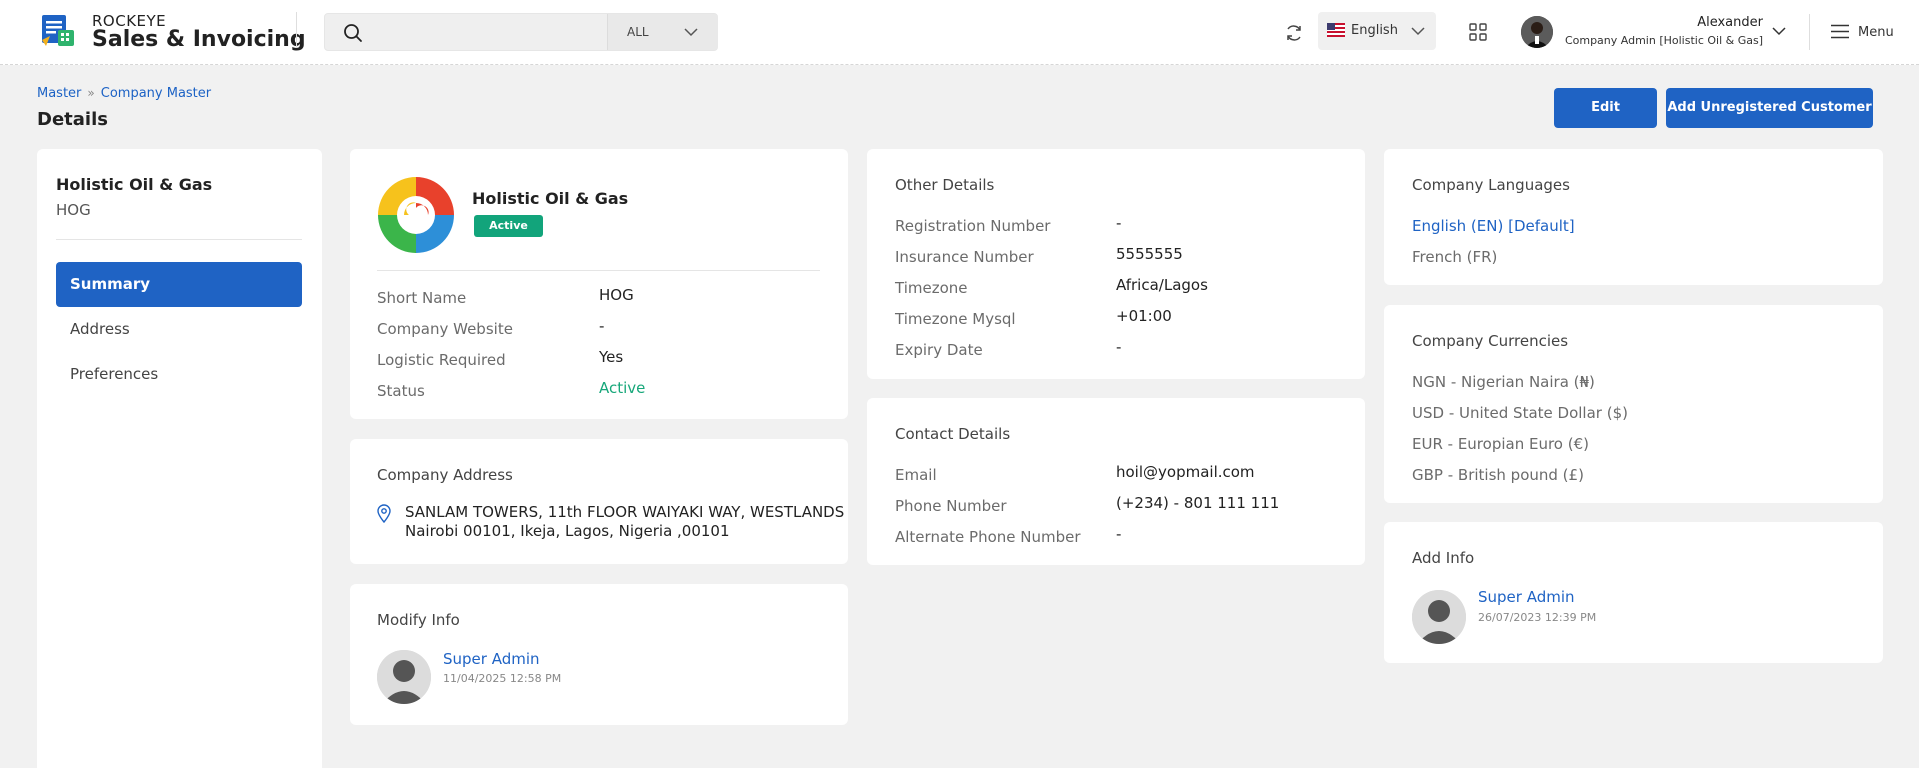 The height and width of the screenshot is (768, 1919). Describe the element at coordinates (179, 329) in the screenshot. I see `sidebar-item-address: Address` at that location.